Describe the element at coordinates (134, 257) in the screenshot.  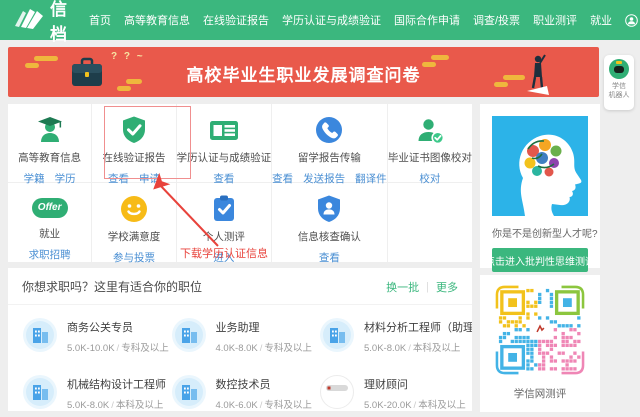
I see `link-vote: 参与投票` at that location.